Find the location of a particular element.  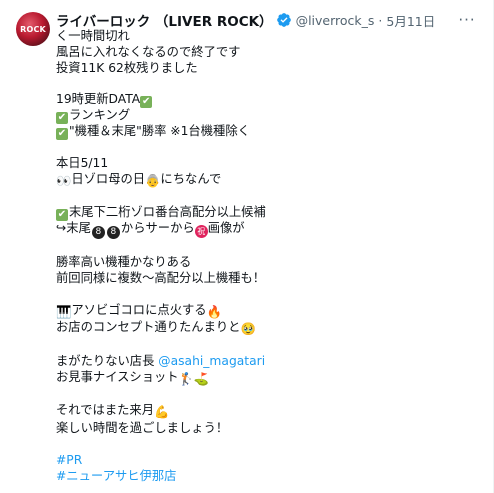

avatar: ROCK is located at coordinates (33, 29).